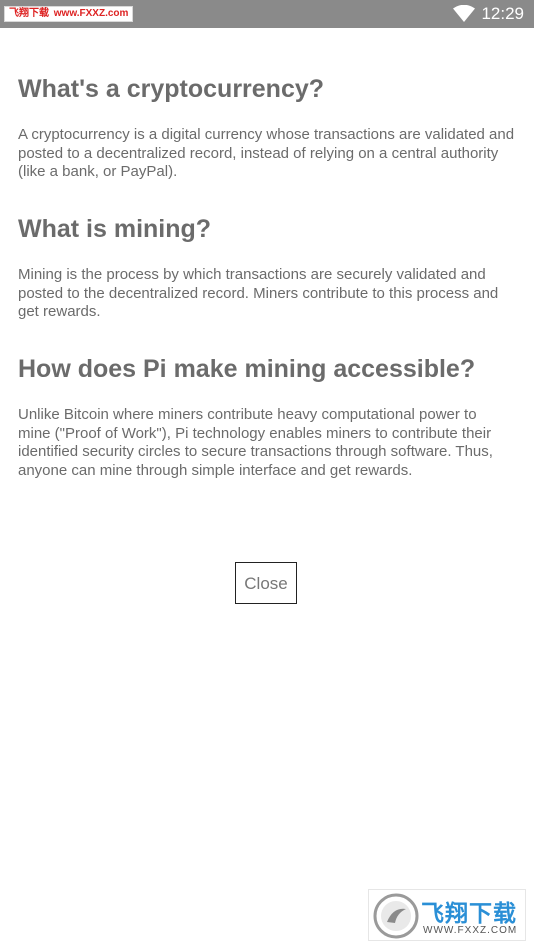  Describe the element at coordinates (171, 89) in the screenshot. I see `section-heading-cryptocurrency: What's a cryptocurrency?` at that location.